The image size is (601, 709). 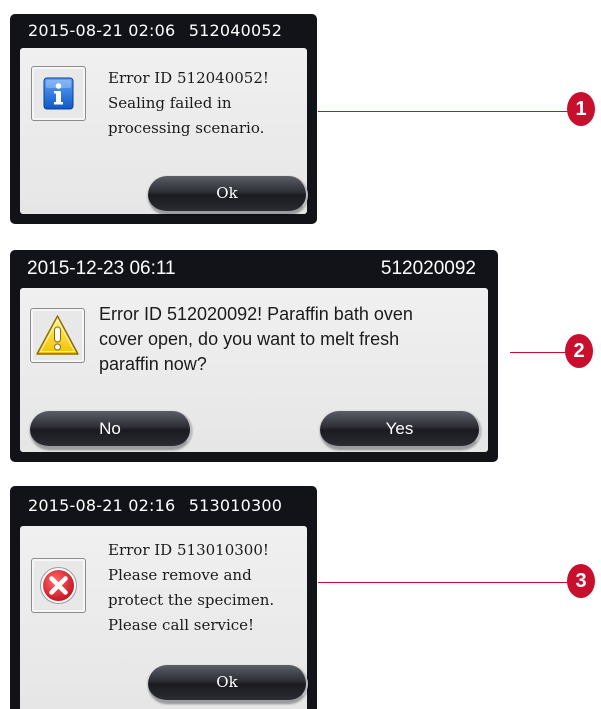 I want to click on message-line: protect the specimen., so click(x=191, y=600).